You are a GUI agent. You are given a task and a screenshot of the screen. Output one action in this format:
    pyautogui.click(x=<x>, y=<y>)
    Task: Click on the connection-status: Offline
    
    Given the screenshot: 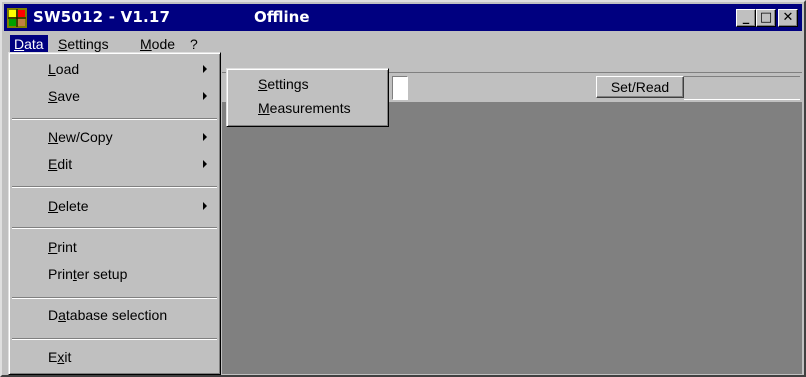 What is the action you would take?
    pyautogui.click(x=282, y=17)
    